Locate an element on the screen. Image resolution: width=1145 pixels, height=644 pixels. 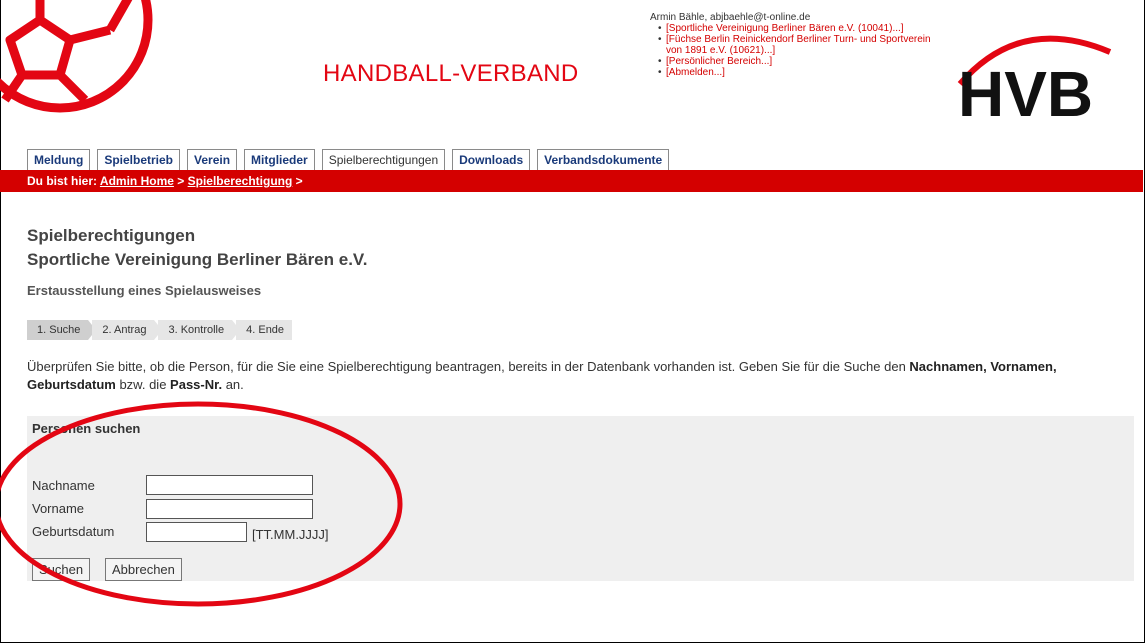
page-title: Spielberechtigungen is located at coordinates (111, 235).